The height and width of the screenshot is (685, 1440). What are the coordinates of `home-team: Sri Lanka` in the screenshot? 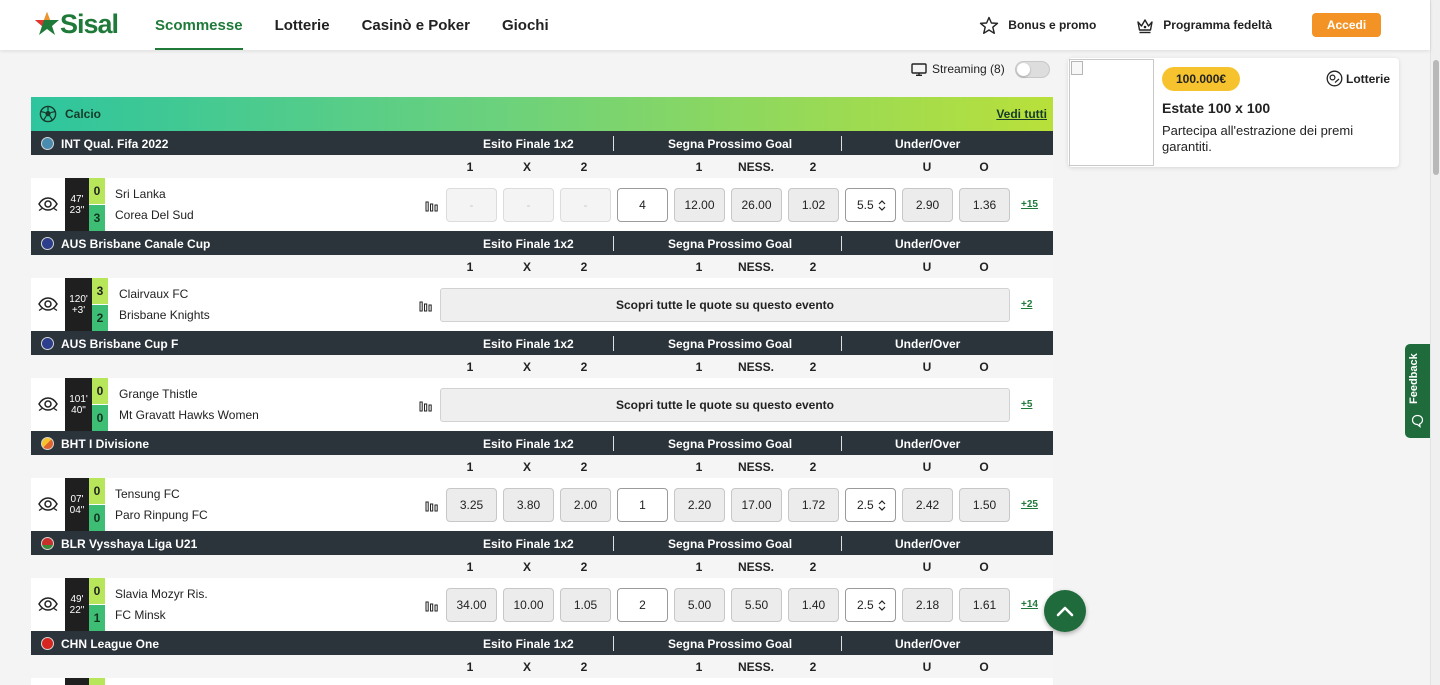 It's located at (140, 194).